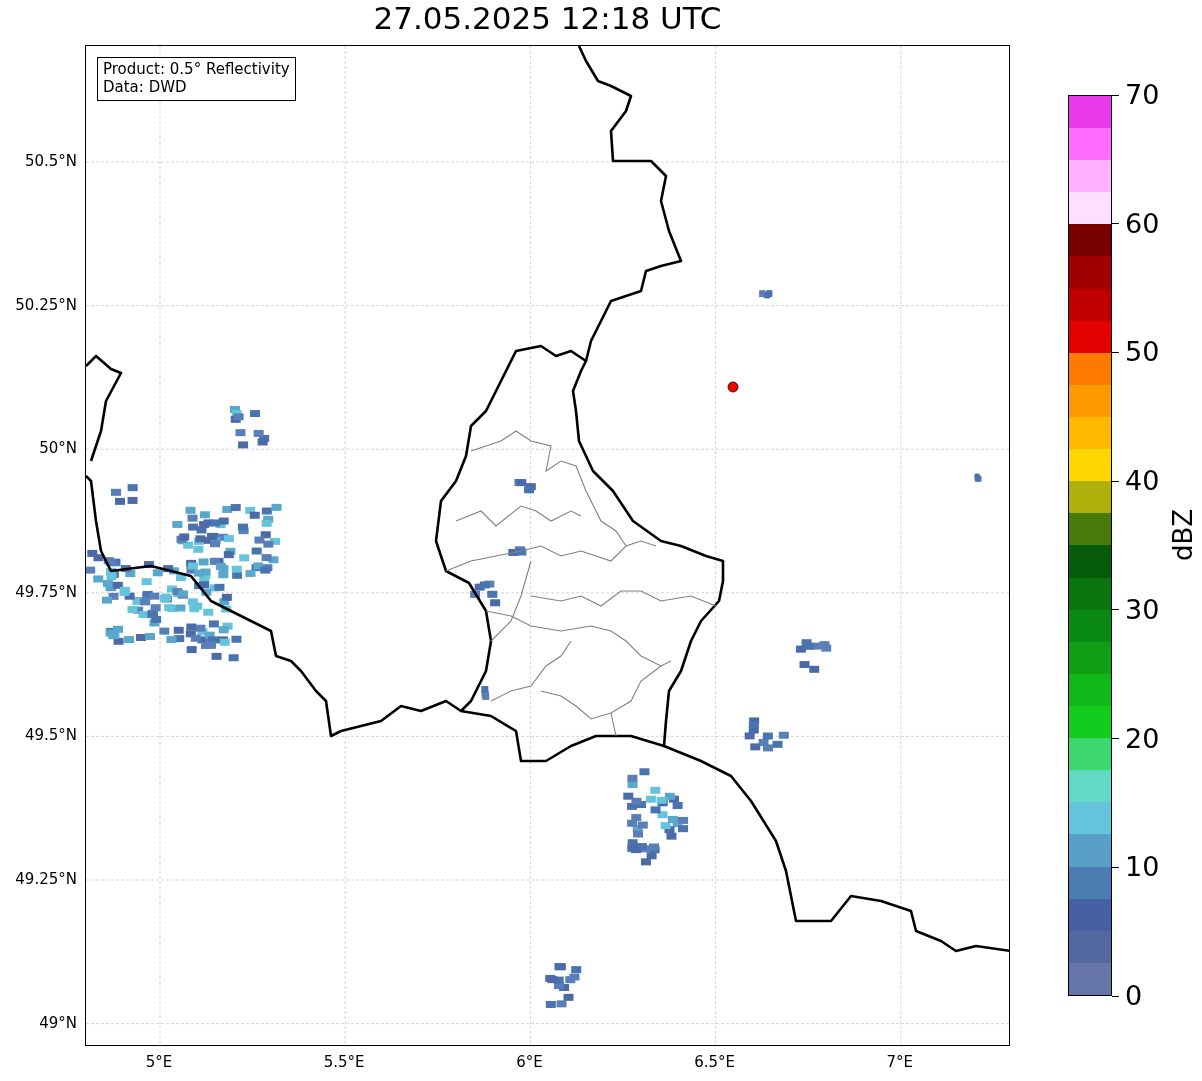 The width and height of the screenshot is (1202, 1081). What do you see at coordinates (1142, 481) in the screenshot?
I see `colorbar-tick-label: 40` at bounding box center [1142, 481].